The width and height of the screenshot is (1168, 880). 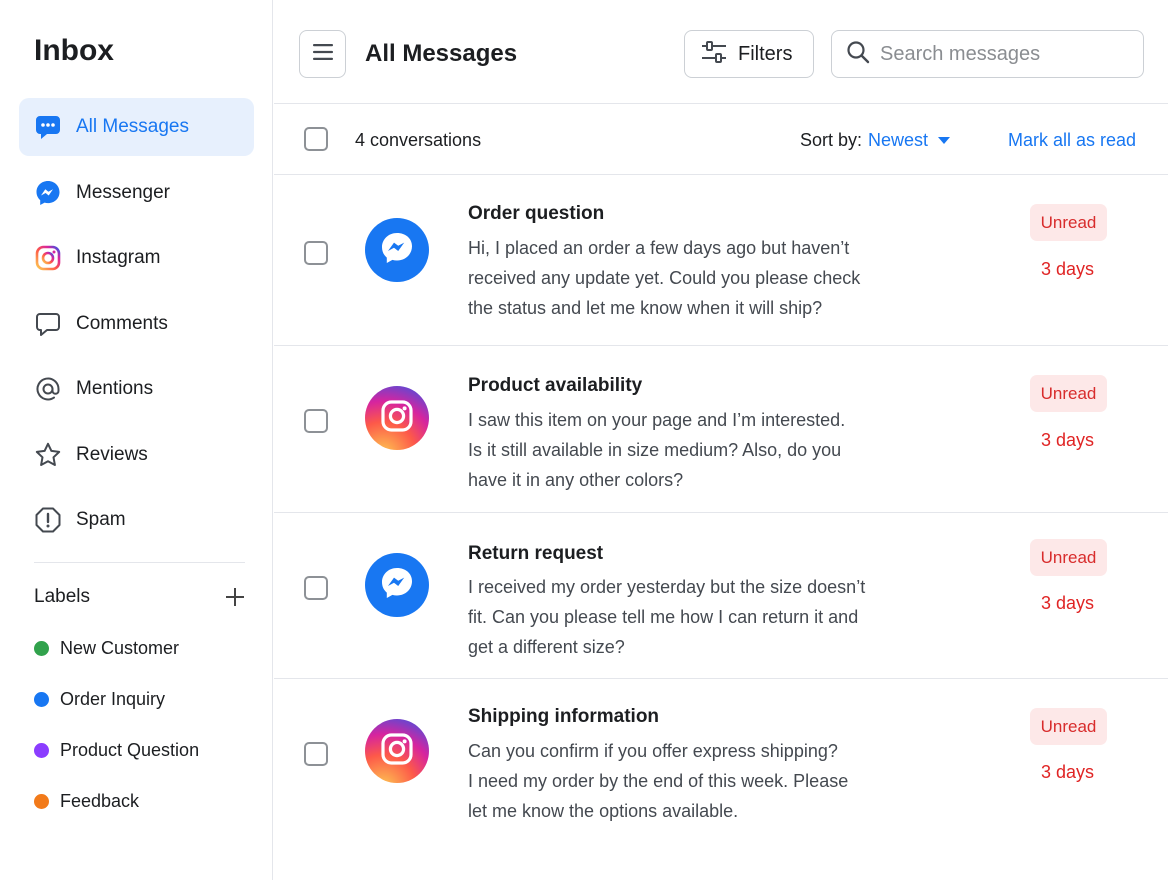 I want to click on sidebar-title: Inbox, so click(x=74, y=50).